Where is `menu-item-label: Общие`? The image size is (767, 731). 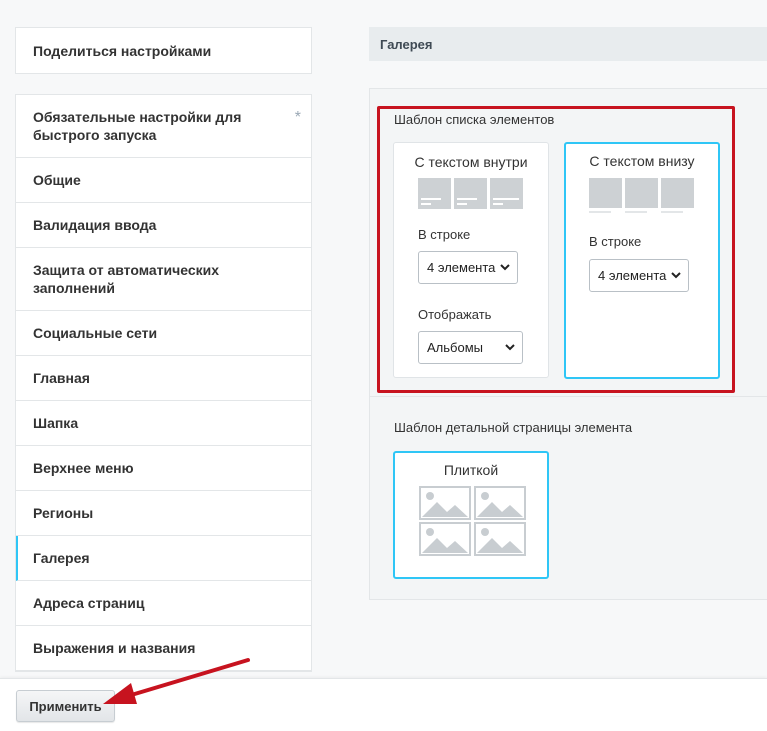
menu-item-label: Общие is located at coordinates (57, 180).